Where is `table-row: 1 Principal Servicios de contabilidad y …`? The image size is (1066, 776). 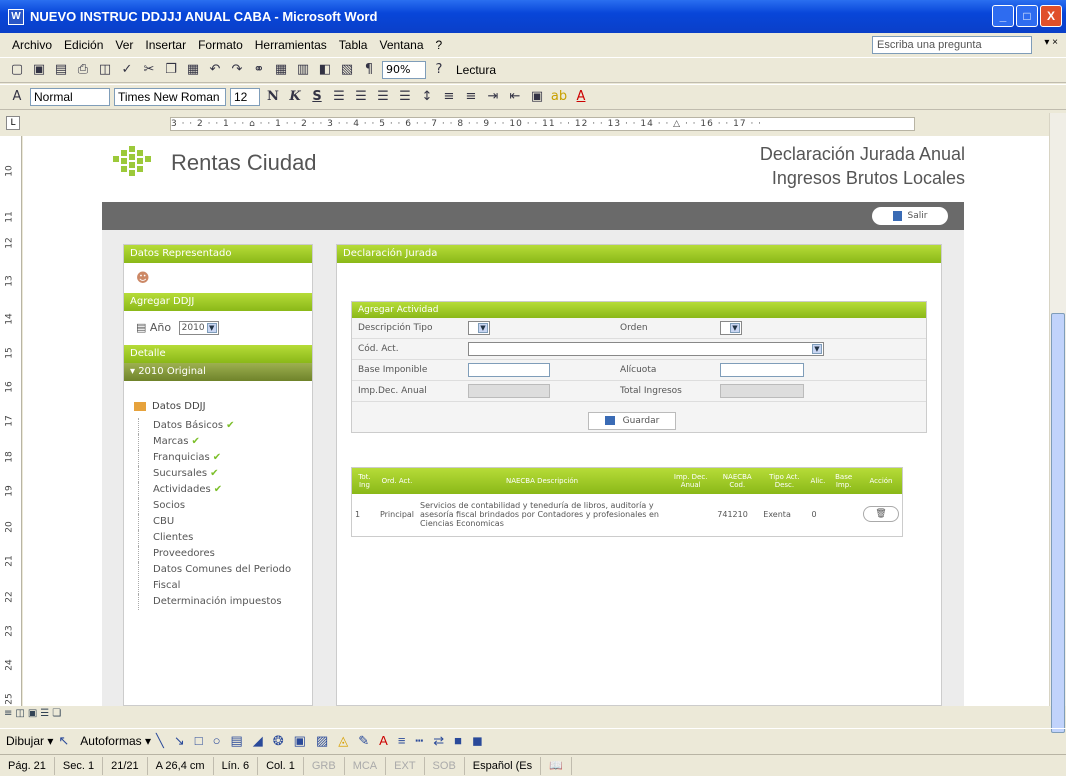
table-row: 1 Principal Servicios de contabilidad y … is located at coordinates (627, 514).